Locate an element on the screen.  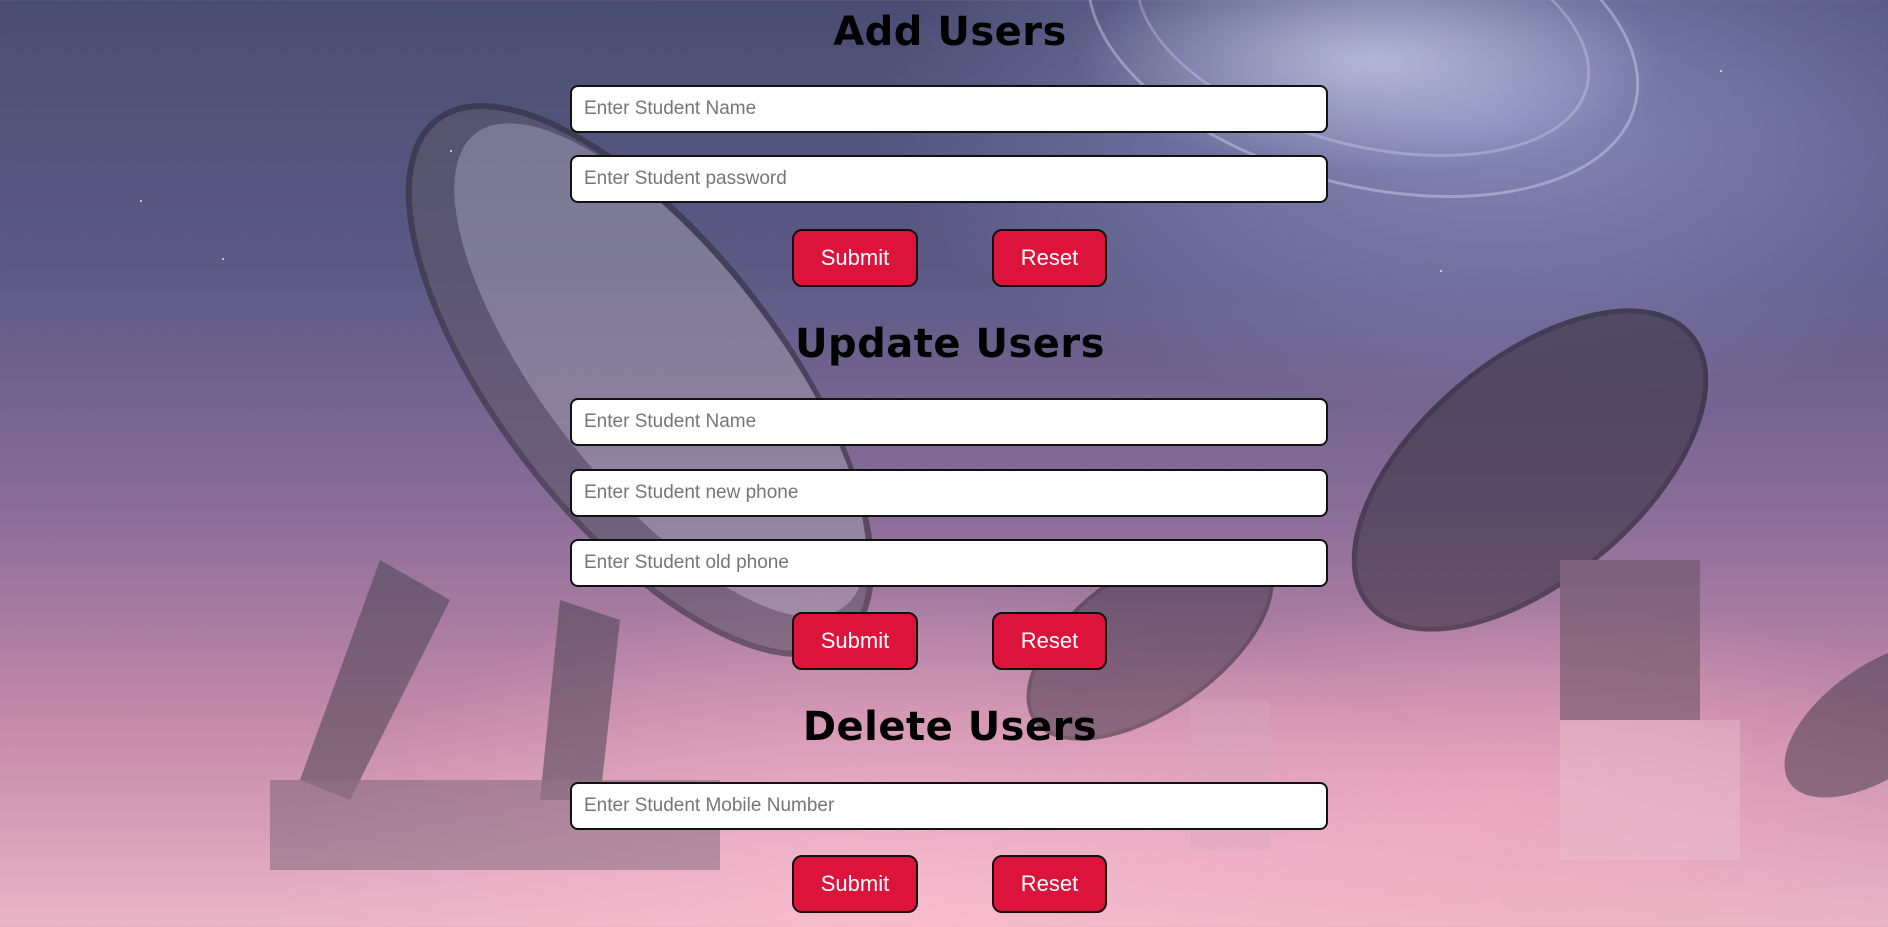
delete-submit-button: Submit is located at coordinates (855, 884).